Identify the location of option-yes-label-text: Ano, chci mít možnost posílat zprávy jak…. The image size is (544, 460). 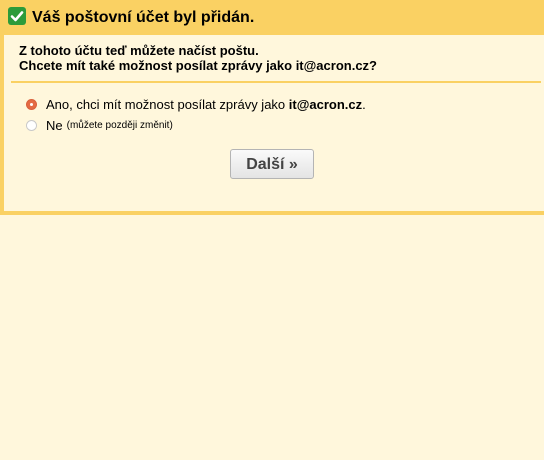
(167, 104).